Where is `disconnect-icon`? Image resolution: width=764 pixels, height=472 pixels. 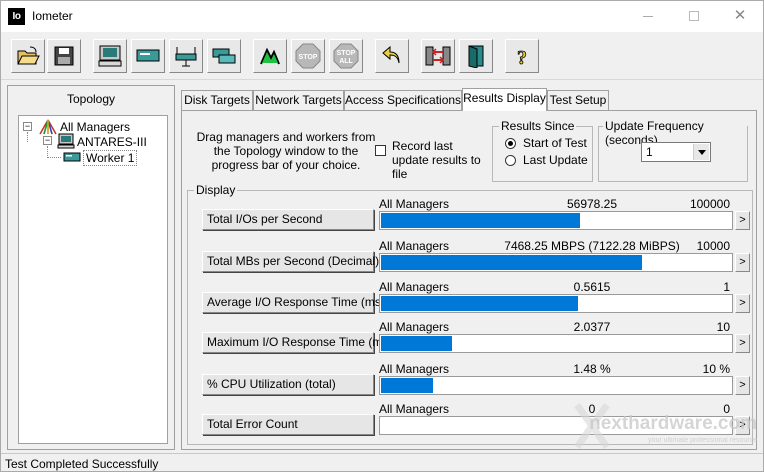
disconnect-icon is located at coordinates (438, 56).